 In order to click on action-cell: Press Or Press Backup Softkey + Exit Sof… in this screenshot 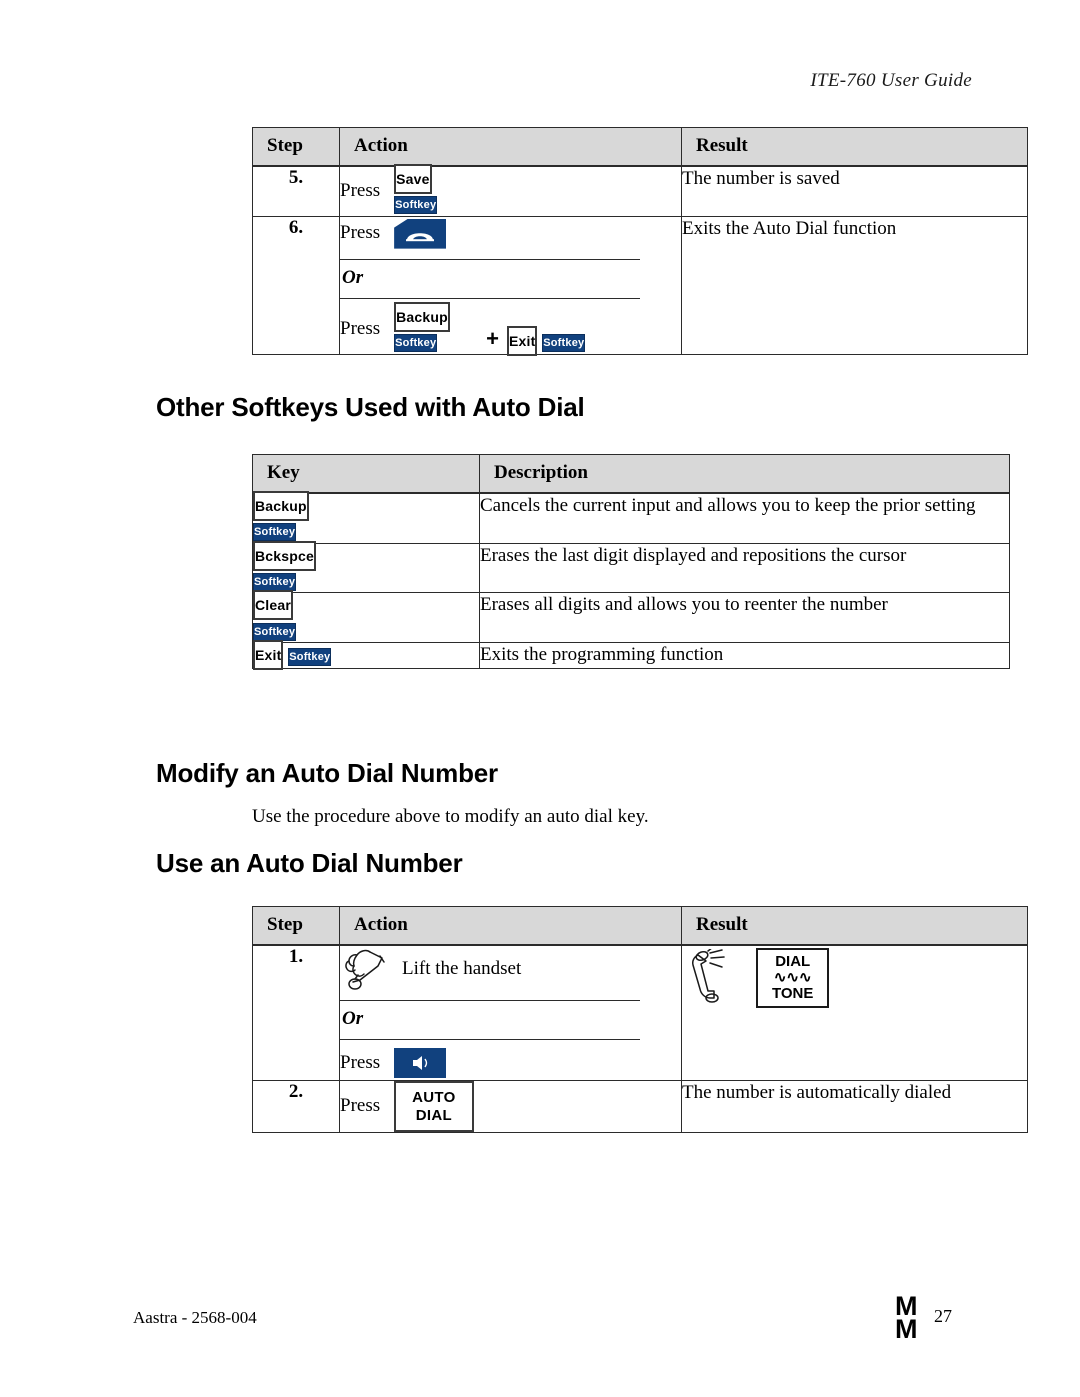, I will do `click(510, 286)`.